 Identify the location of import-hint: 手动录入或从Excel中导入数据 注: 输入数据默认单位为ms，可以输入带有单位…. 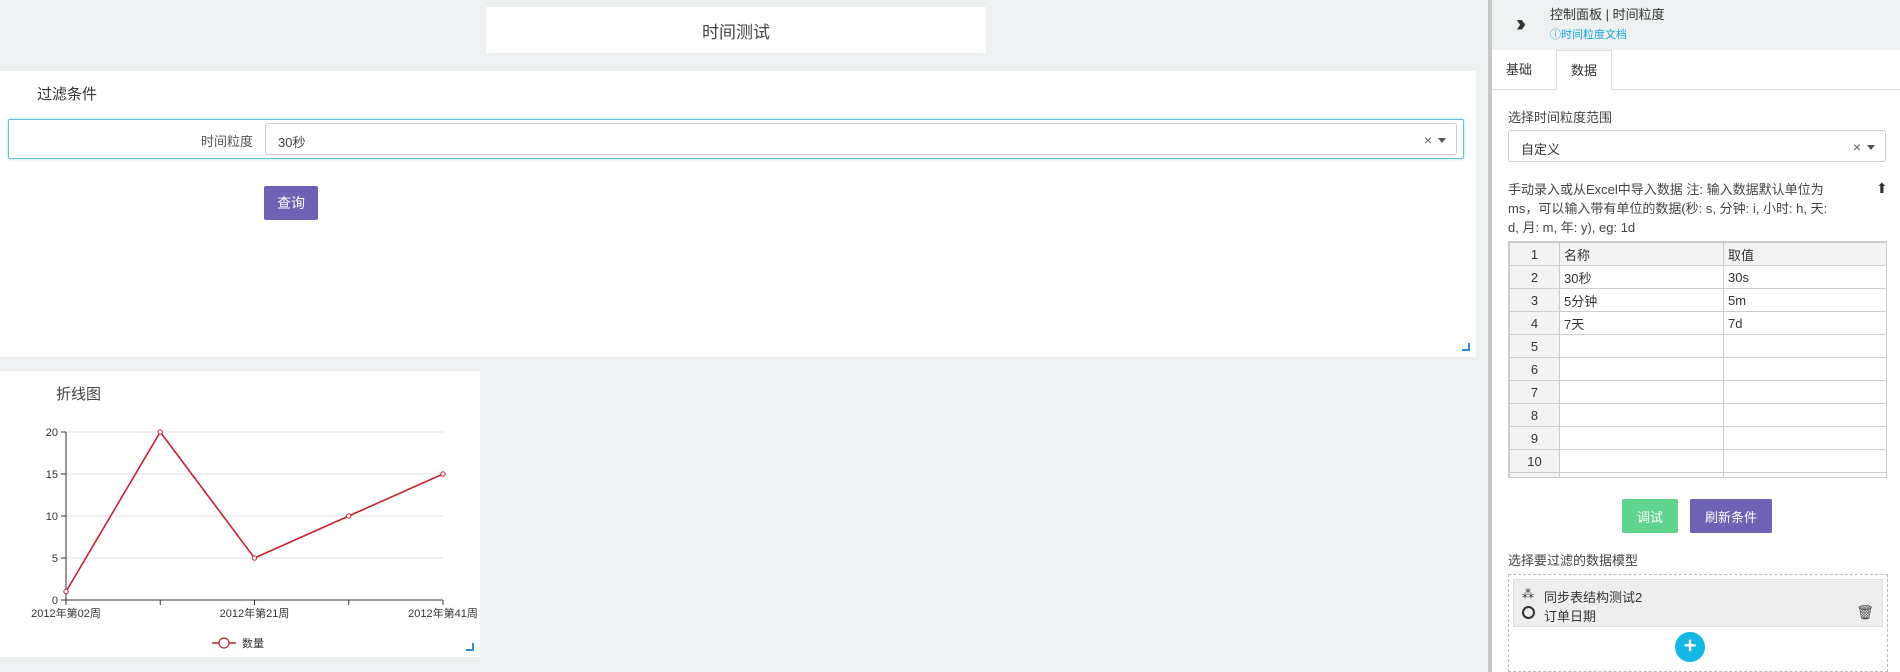
(1668, 208).